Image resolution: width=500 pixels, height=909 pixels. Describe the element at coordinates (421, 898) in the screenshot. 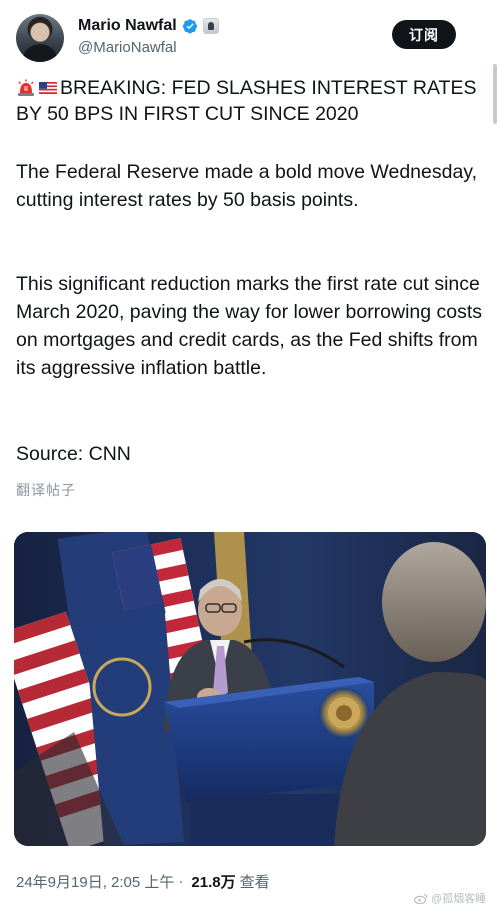

I see `weibo-logo-icon` at that location.